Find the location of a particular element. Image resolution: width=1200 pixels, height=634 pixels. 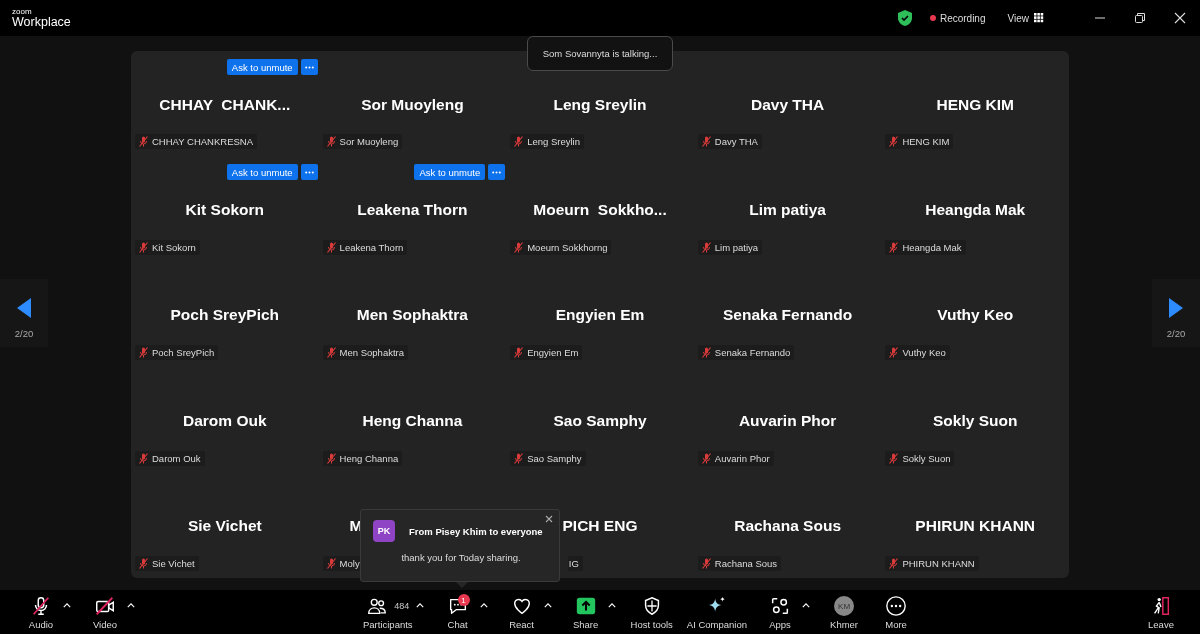

participant-label: Sor Muoyleng is located at coordinates (362, 142).